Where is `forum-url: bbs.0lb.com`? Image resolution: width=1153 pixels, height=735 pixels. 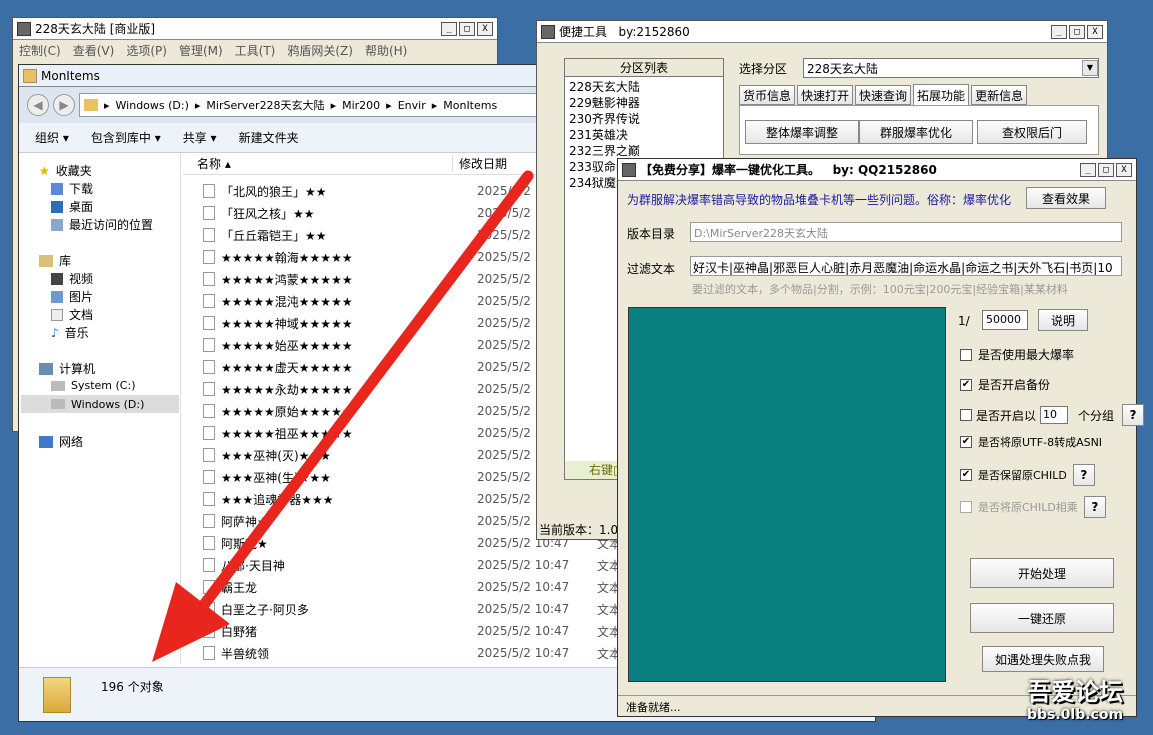 forum-url: bbs.0lb.com is located at coordinates (1075, 715).